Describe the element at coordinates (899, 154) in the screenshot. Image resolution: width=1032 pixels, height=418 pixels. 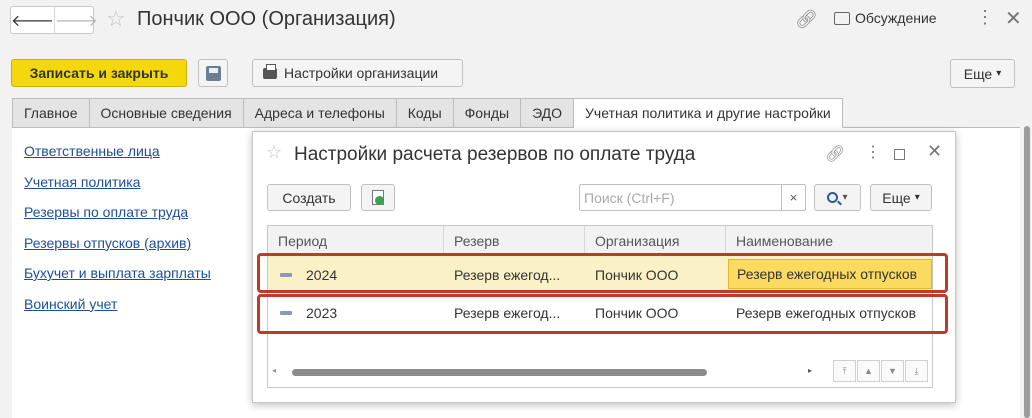
I see `maximize-icon` at that location.